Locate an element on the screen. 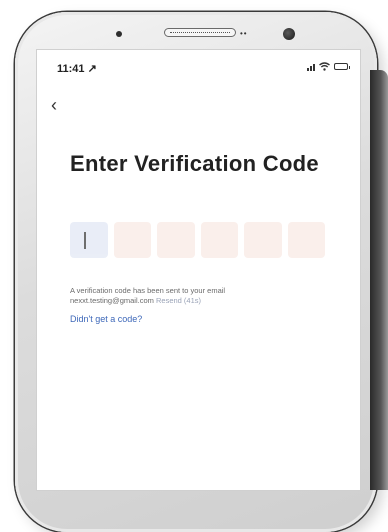 The image size is (388, 532). status-icons is located at coordinates (328, 66).